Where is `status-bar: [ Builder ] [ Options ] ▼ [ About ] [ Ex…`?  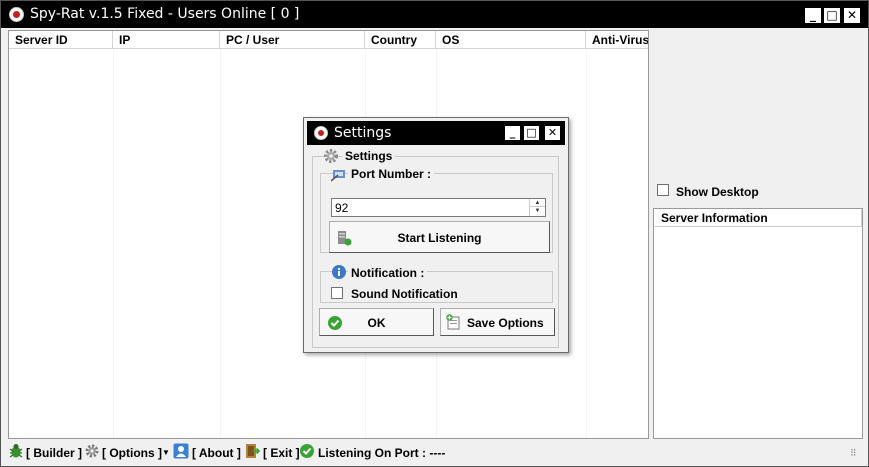 status-bar: [ Builder ] [ Options ] ▼ [ About ] [ Ex… is located at coordinates (434, 453).